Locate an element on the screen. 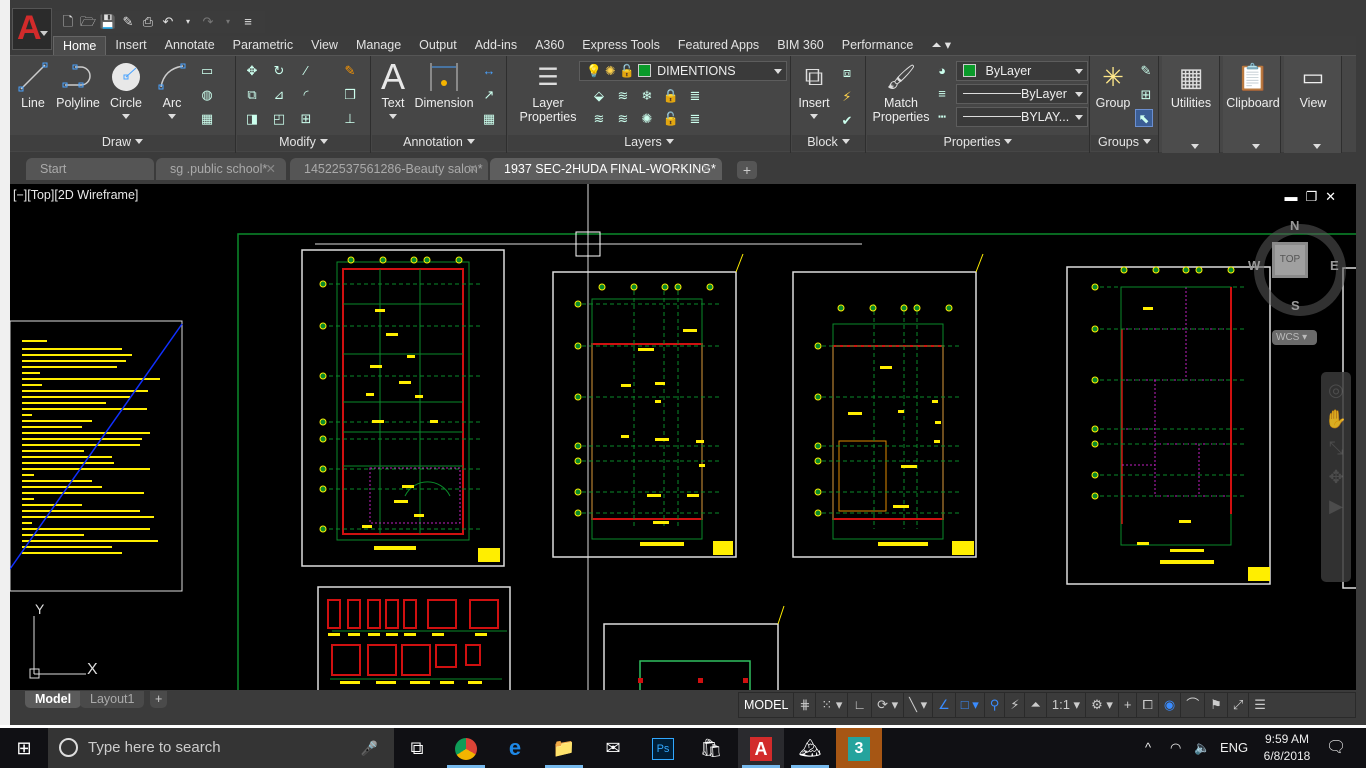 The image size is (1366, 768). file-tab-public-school: sg .public school* ✕ is located at coordinates (221, 169).